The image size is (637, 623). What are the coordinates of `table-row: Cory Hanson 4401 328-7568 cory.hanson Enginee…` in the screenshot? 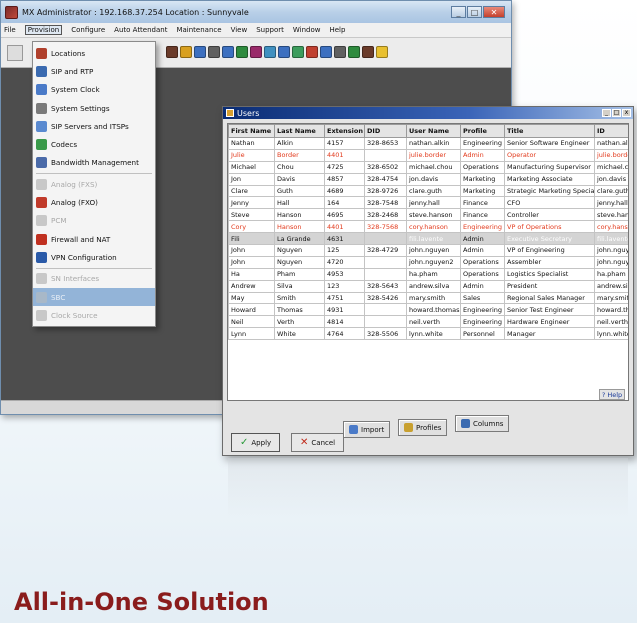 It's located at (428, 227).